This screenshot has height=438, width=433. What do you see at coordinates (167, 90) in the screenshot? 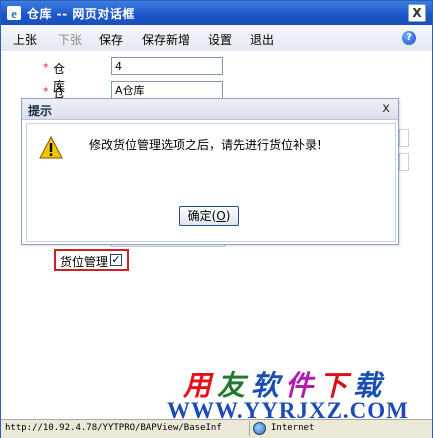
I see `name-input` at bounding box center [167, 90].